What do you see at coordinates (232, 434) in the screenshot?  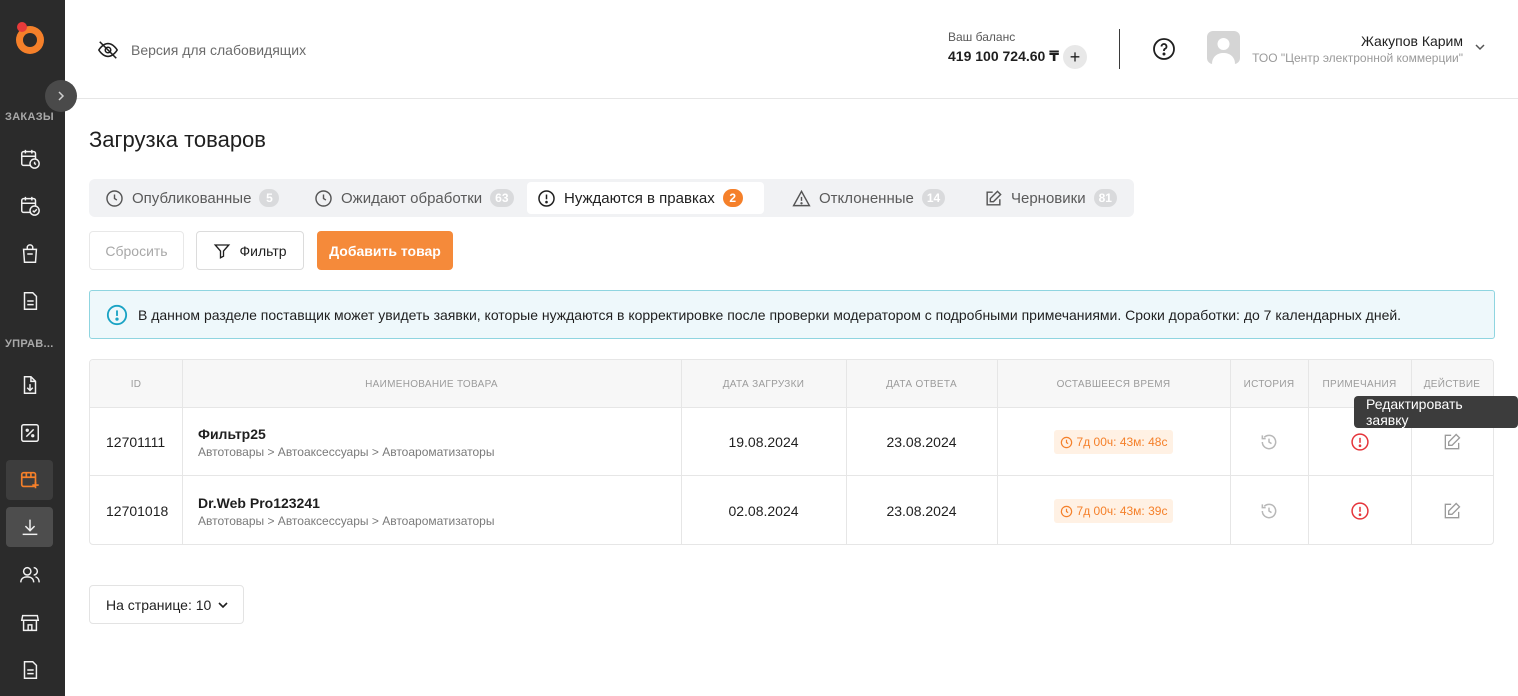 I see `product-name: Фильтр25` at bounding box center [232, 434].